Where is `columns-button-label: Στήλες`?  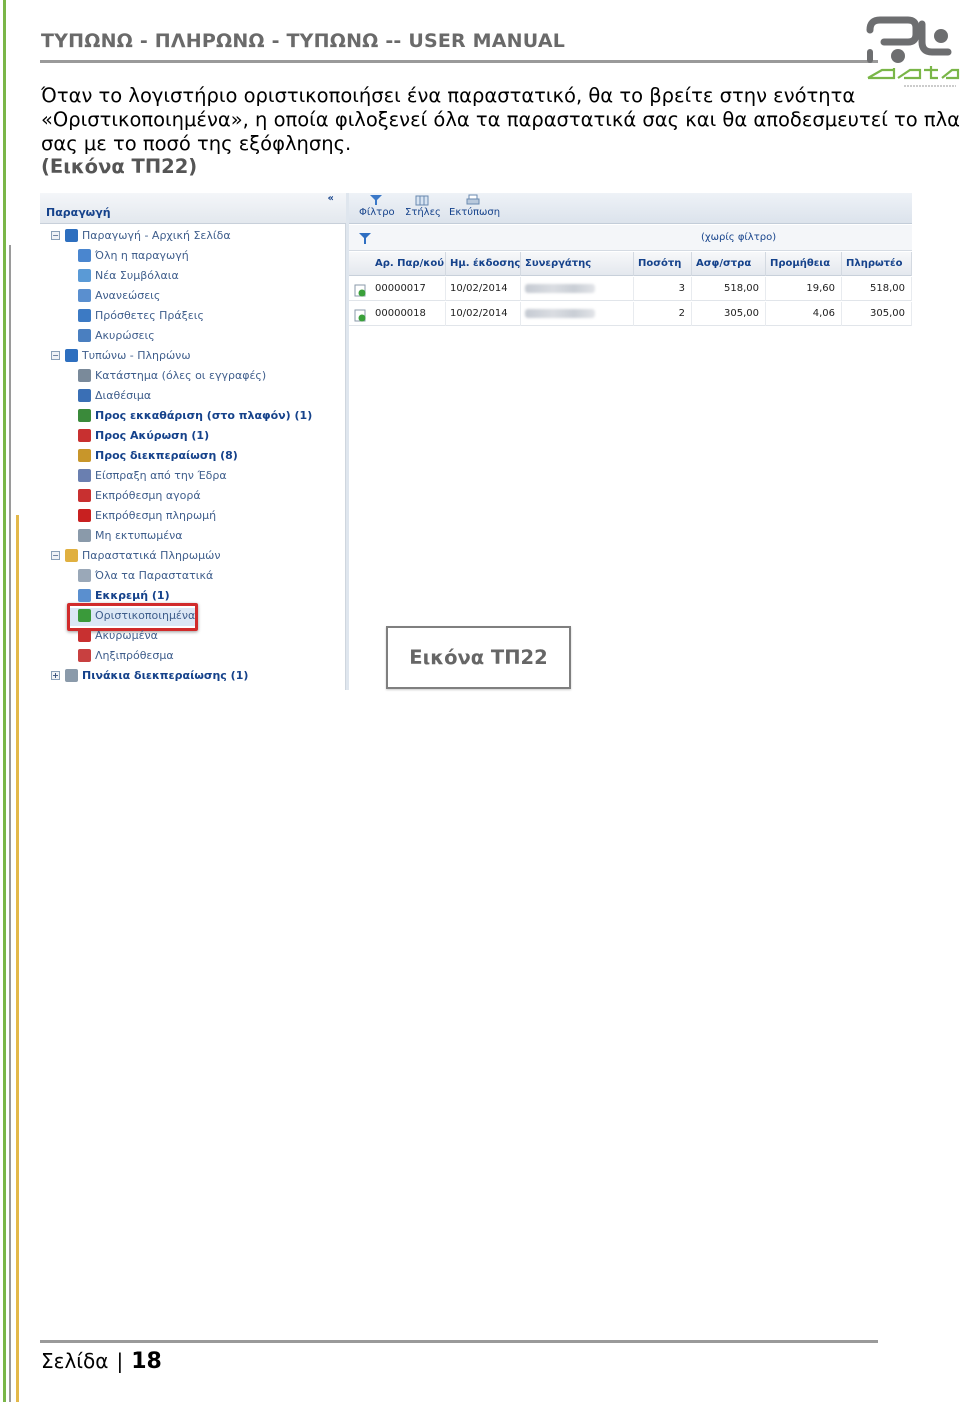
columns-button-label: Στήλες is located at coordinates (423, 212).